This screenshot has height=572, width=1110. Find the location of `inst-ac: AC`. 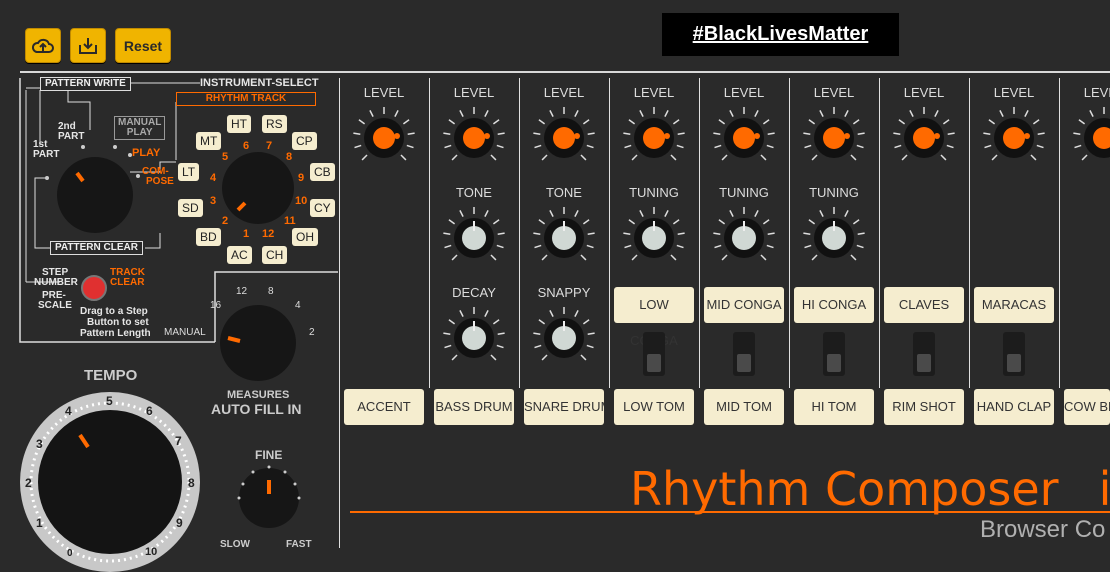

inst-ac: AC is located at coordinates (239, 255).